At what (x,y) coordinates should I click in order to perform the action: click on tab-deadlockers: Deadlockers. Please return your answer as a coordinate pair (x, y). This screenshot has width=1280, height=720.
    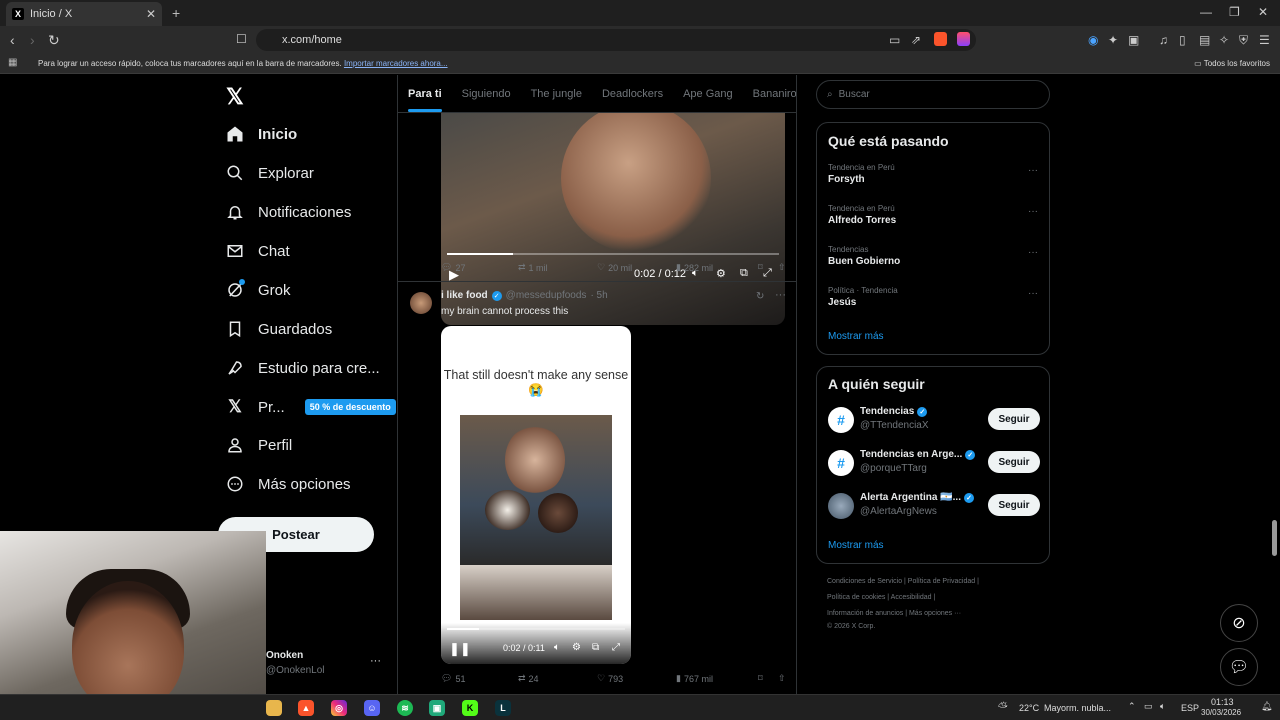
    Looking at the image, I should click on (632, 93).